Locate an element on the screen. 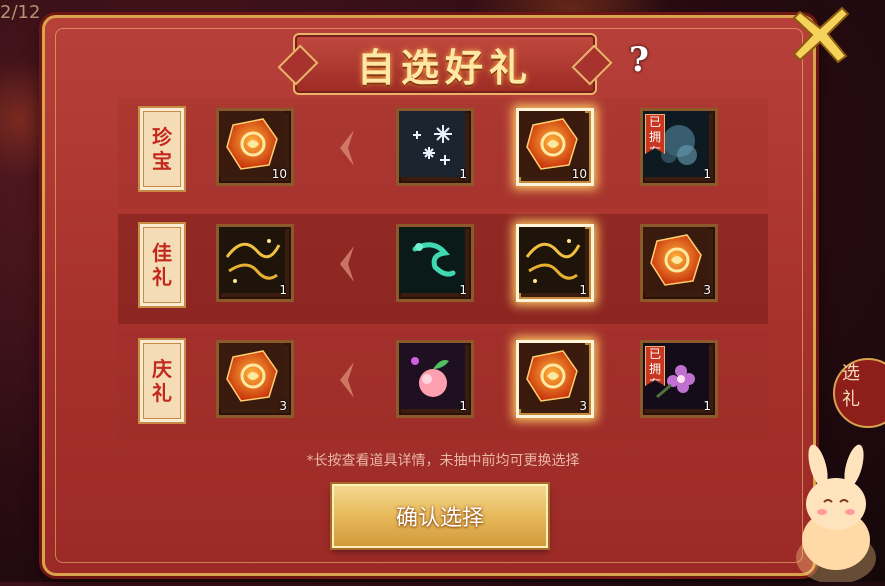  side-badge-char: 选 is located at coordinates (851, 373).